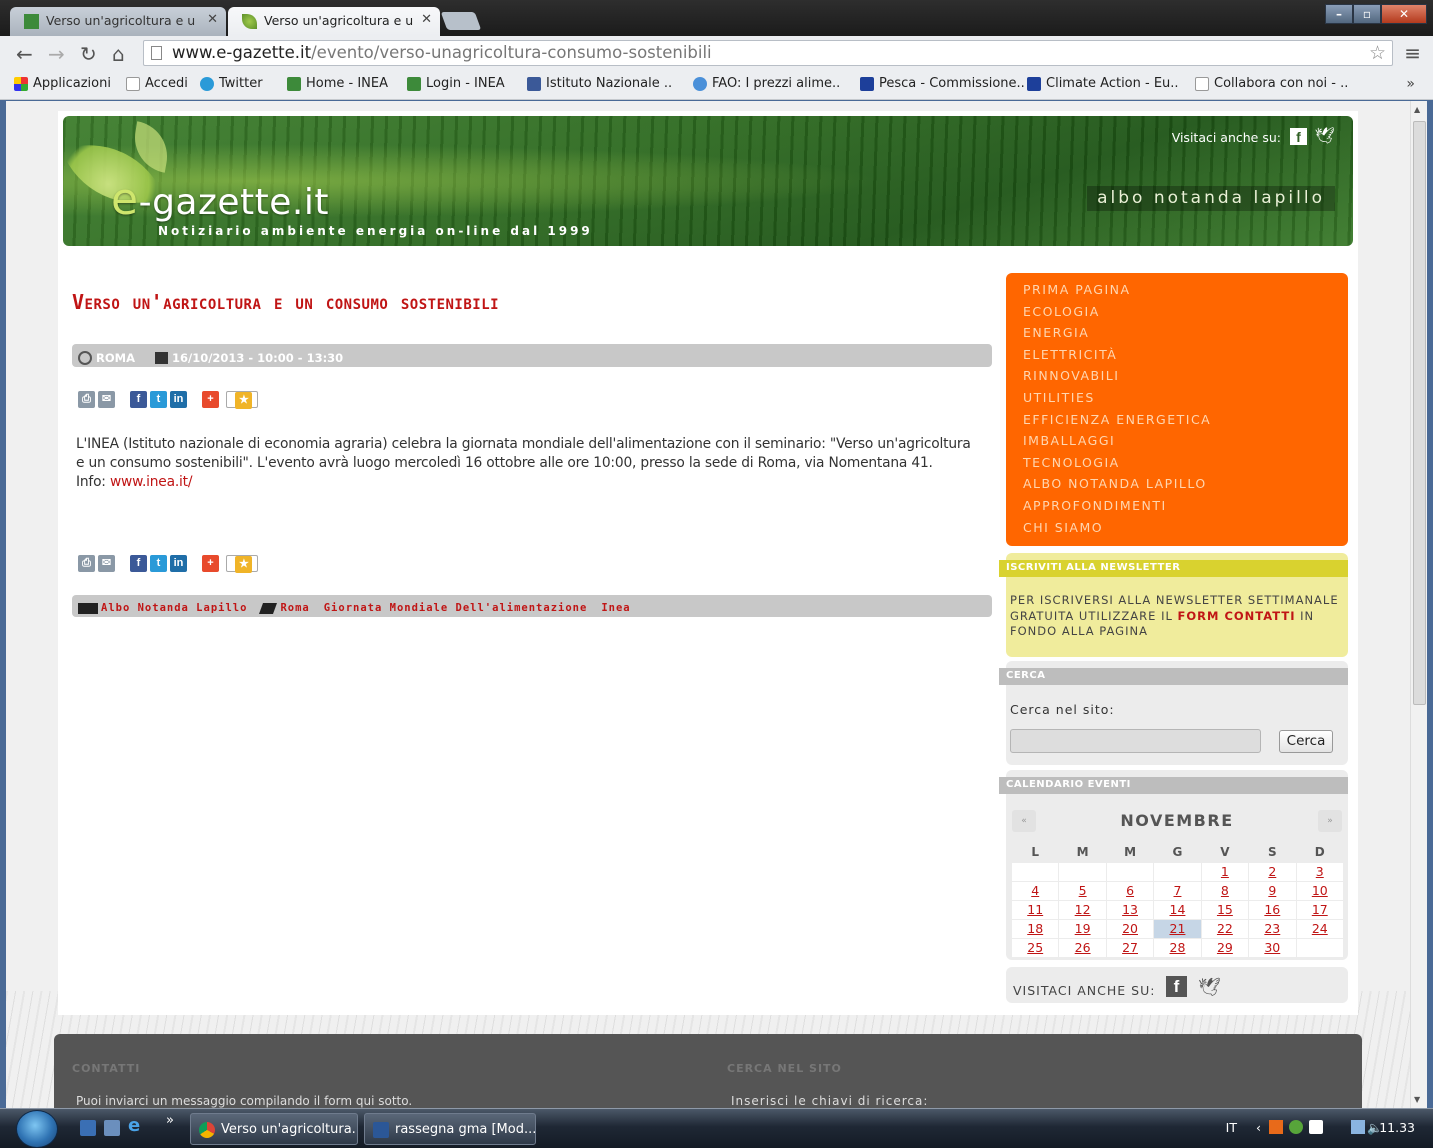  I want to click on menu-icon: ≡, so click(1412, 53).